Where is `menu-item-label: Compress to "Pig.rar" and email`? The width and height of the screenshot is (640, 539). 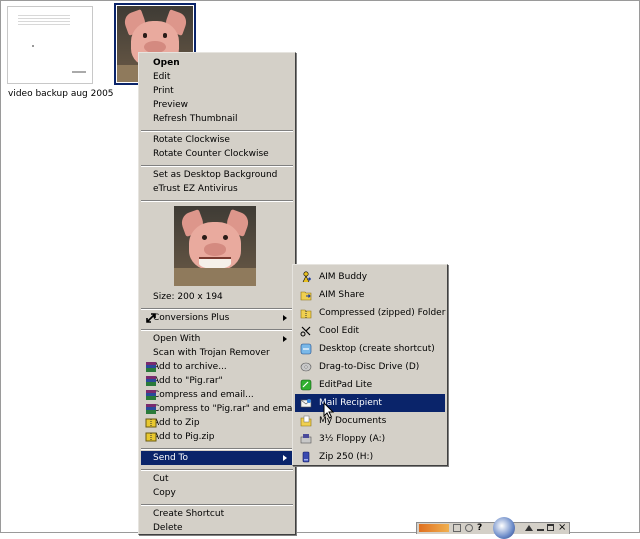 menu-item-label: Compress to "Pig.rar" and email is located at coordinates (225, 409).